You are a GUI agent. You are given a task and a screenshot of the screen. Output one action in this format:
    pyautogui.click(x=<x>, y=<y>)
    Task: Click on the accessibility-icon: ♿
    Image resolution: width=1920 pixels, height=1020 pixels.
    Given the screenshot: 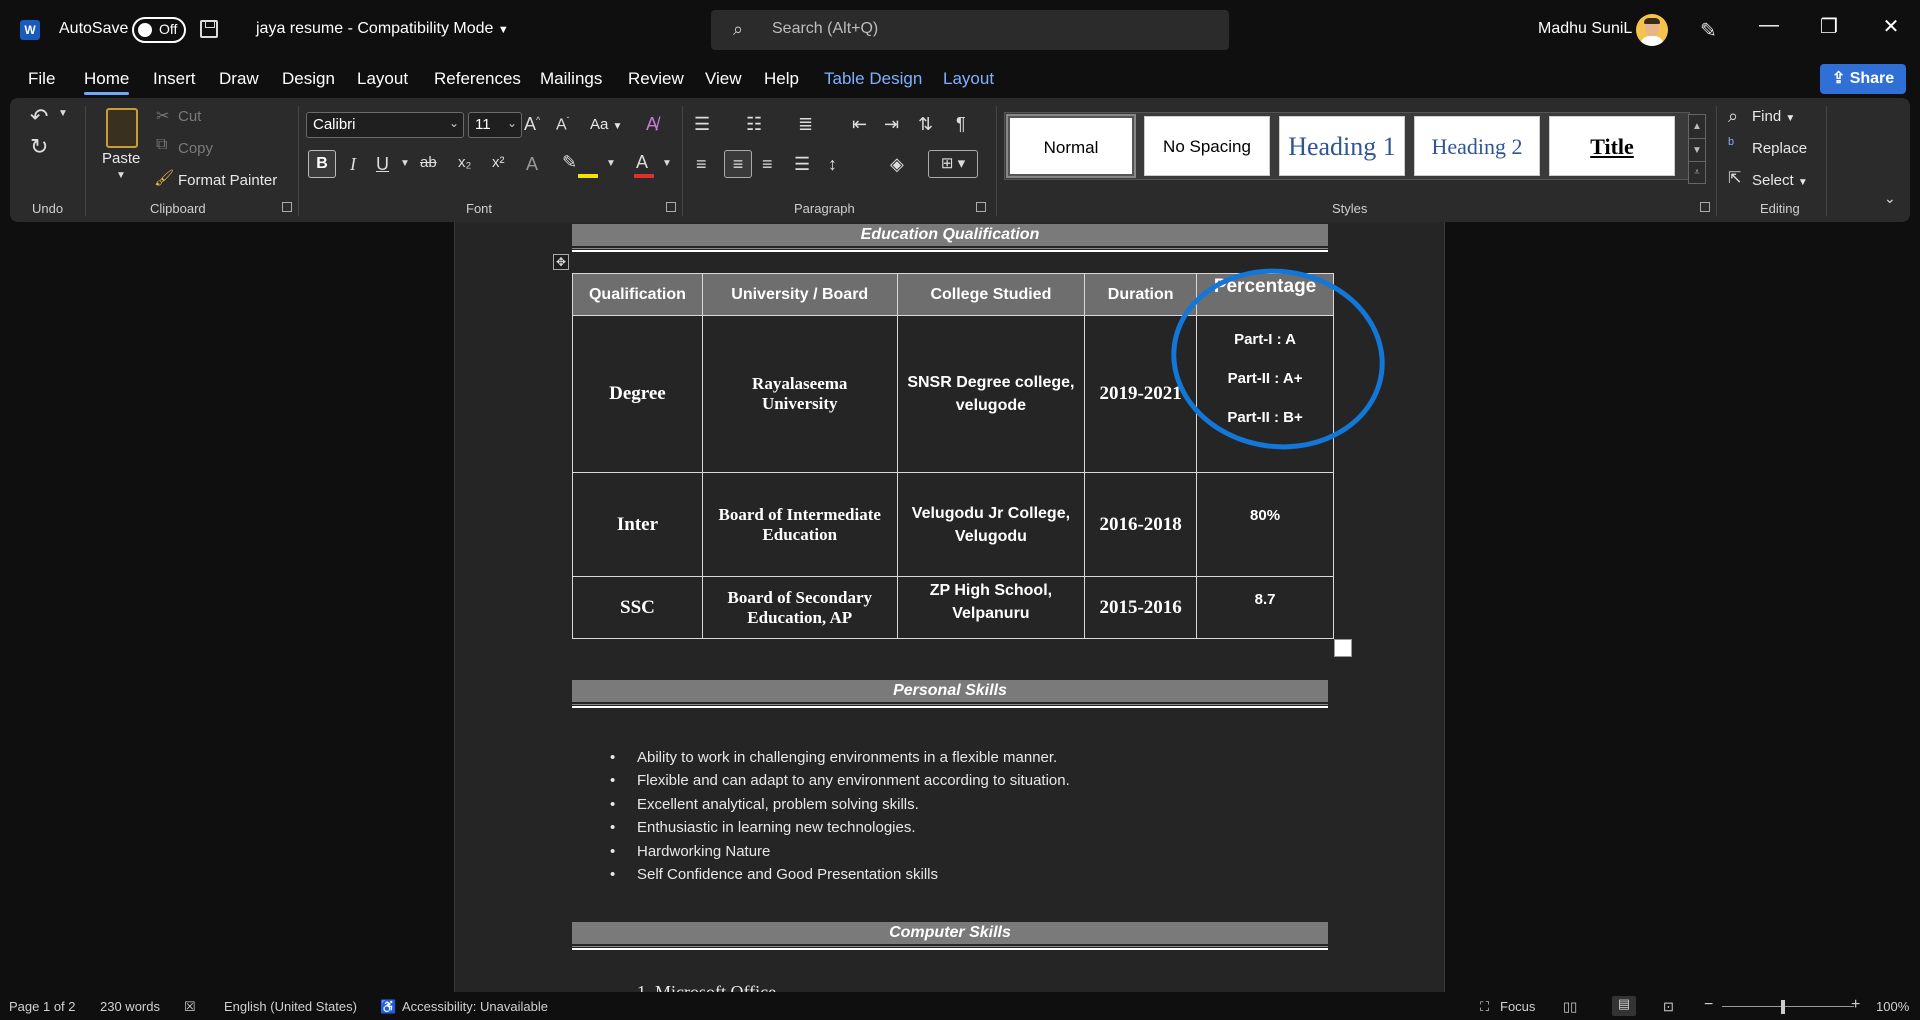 What is the action you would take?
    pyautogui.click(x=388, y=1007)
    